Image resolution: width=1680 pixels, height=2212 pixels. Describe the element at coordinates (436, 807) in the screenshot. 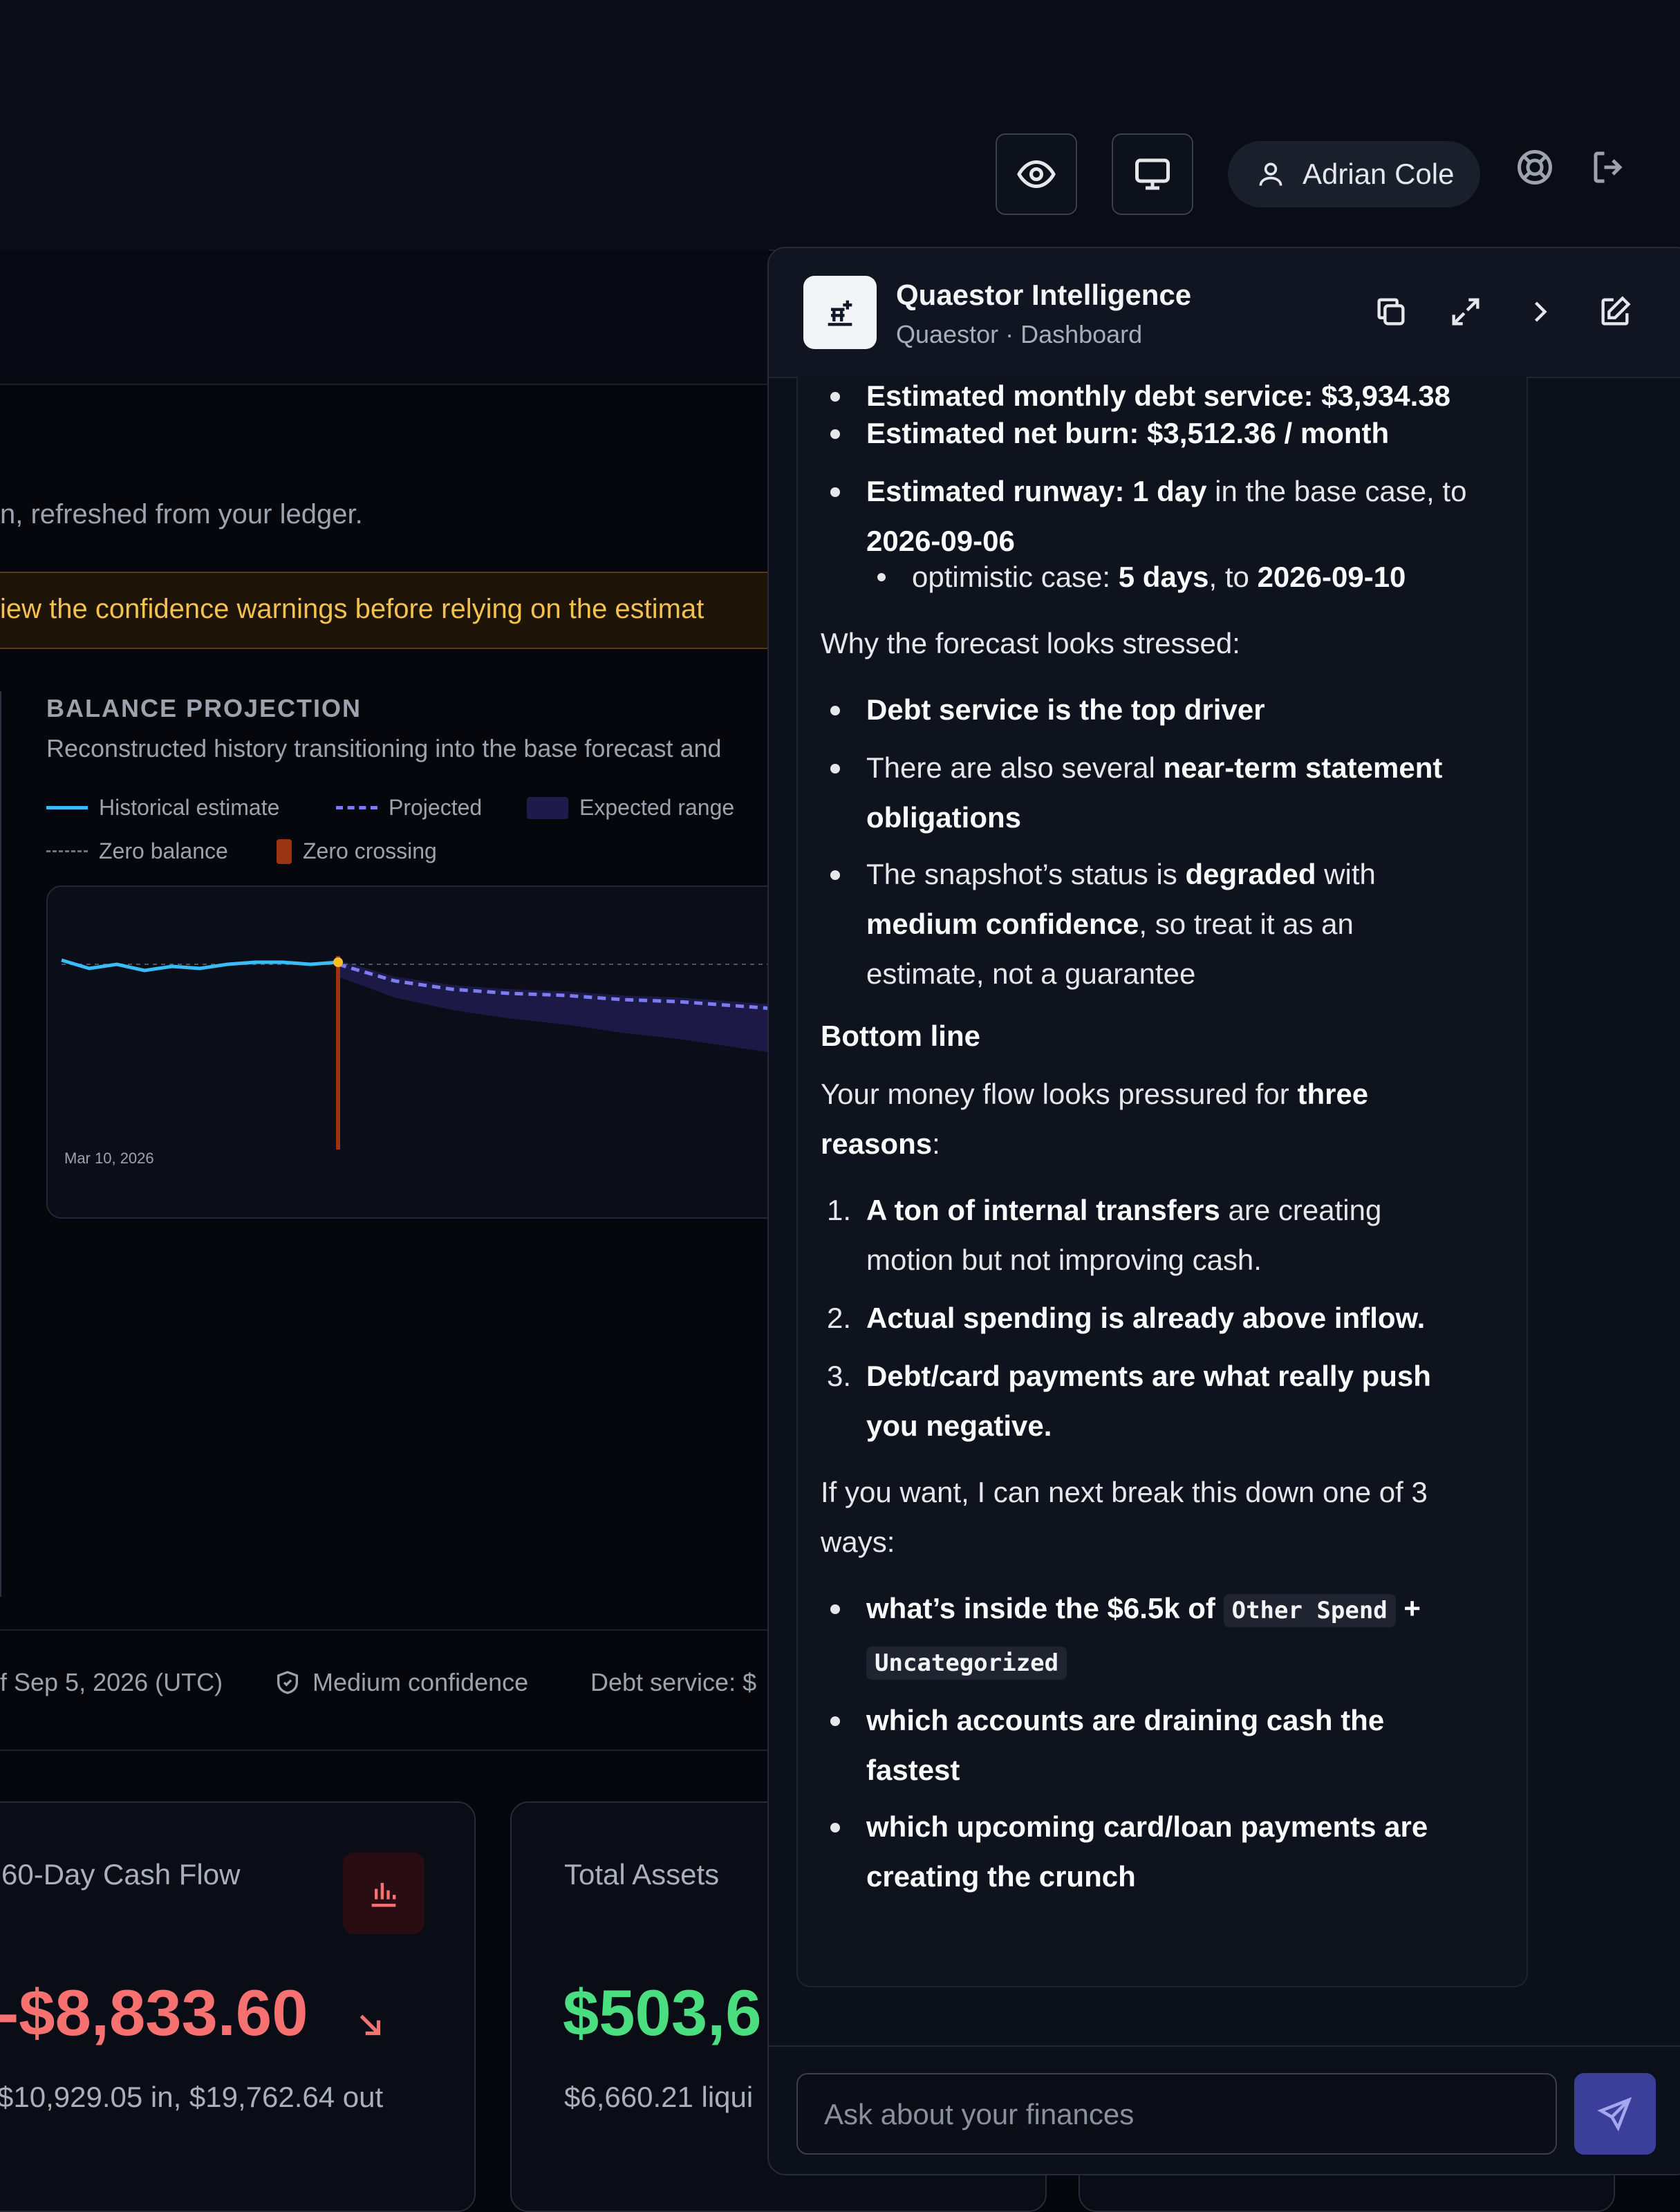

I see `legend-label: Projected` at that location.